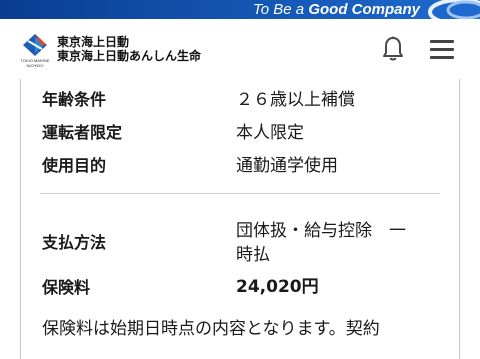 This screenshot has width=480, height=359. Describe the element at coordinates (74, 99) in the screenshot. I see `age-condition-label: 年齢条件` at that location.